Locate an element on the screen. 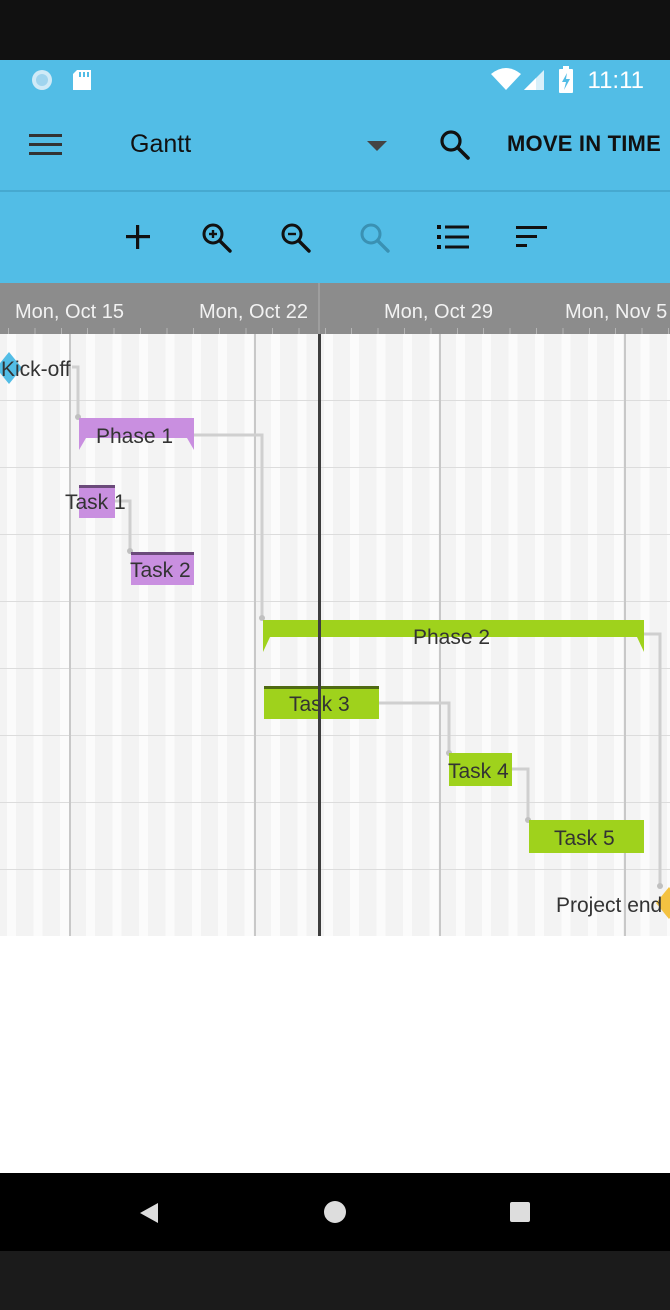 This screenshot has height=1310, width=670. wifi-icon is located at coordinates (506, 79).